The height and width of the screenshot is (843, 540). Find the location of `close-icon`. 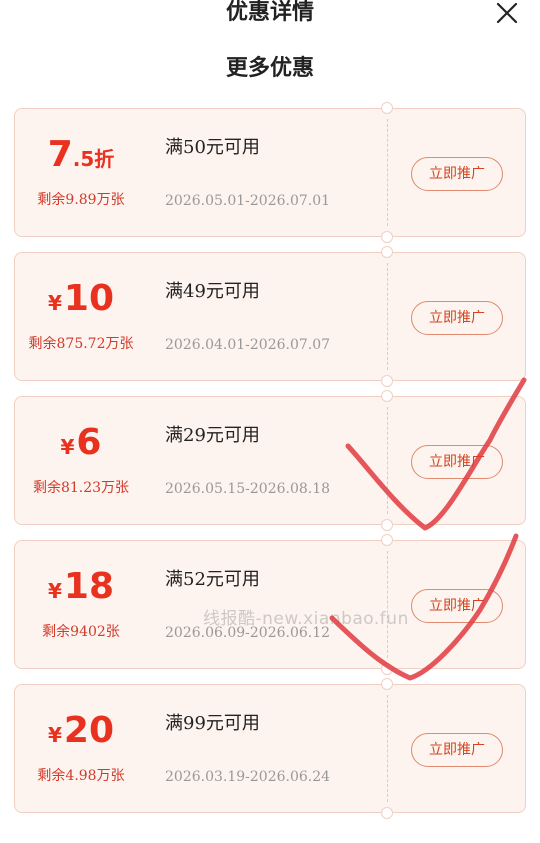

close-icon is located at coordinates (507, 13).